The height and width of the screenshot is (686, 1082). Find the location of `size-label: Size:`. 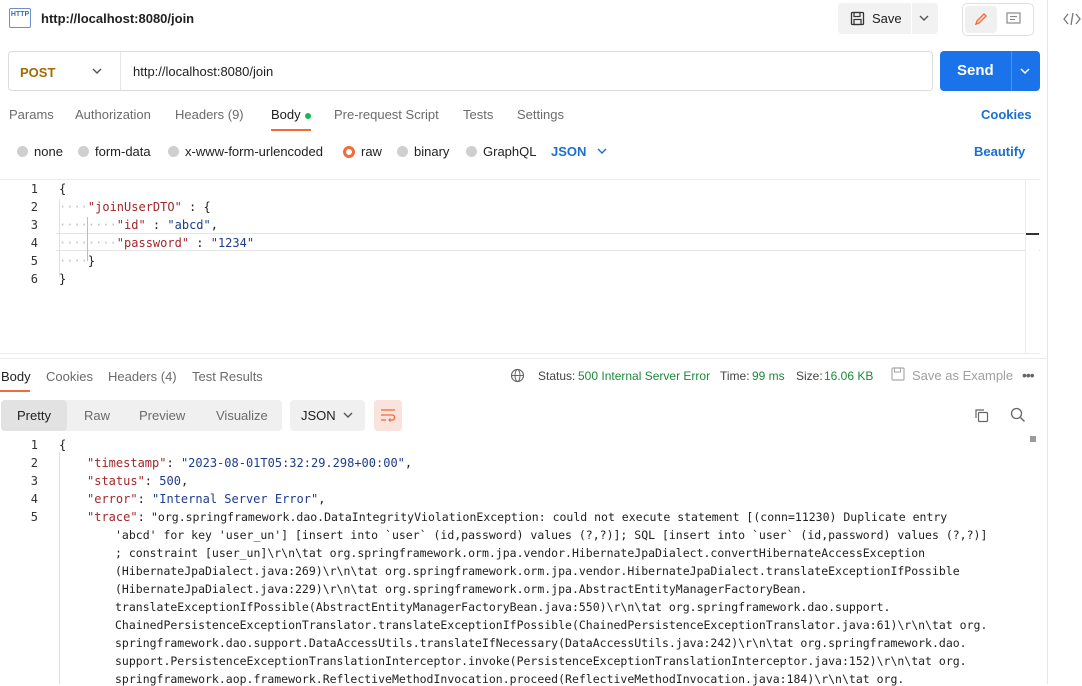

size-label: Size: is located at coordinates (809, 376).